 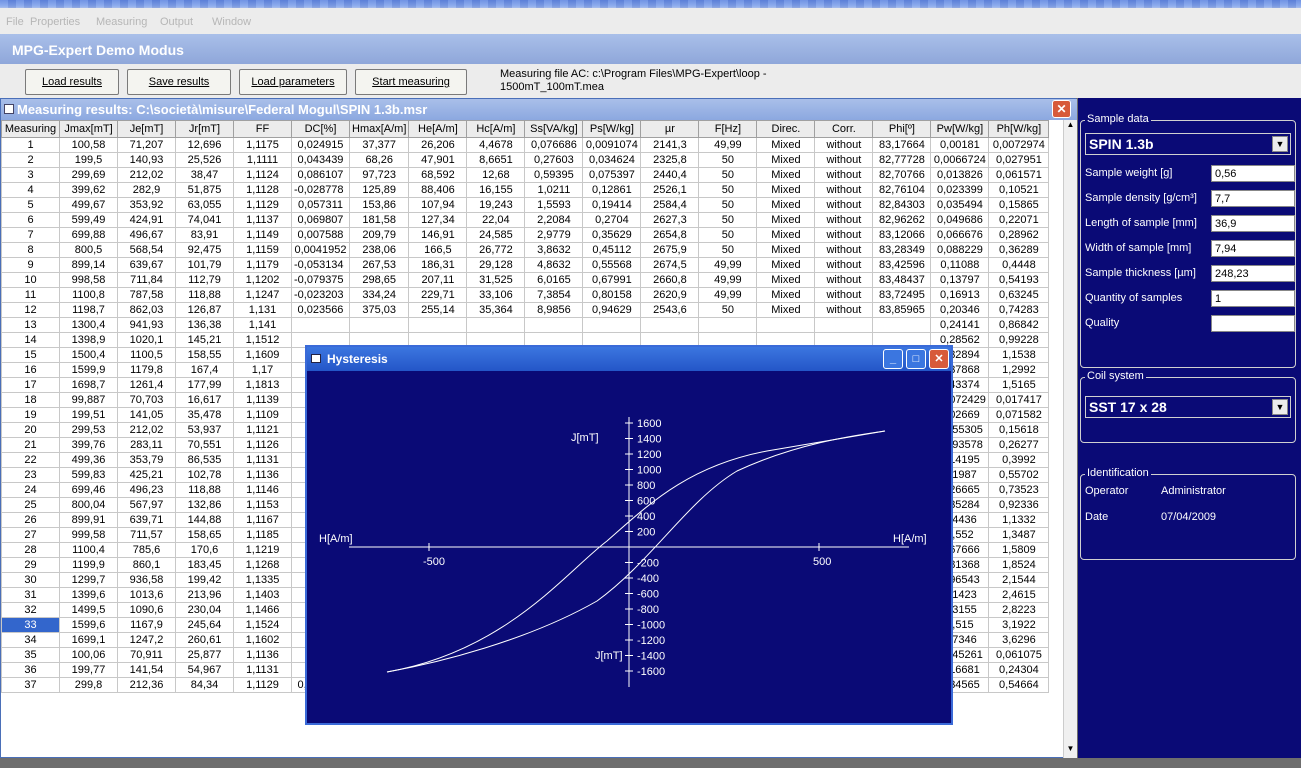 What do you see at coordinates (438, 205) in the screenshot?
I see `table-cell: 107,94` at bounding box center [438, 205].